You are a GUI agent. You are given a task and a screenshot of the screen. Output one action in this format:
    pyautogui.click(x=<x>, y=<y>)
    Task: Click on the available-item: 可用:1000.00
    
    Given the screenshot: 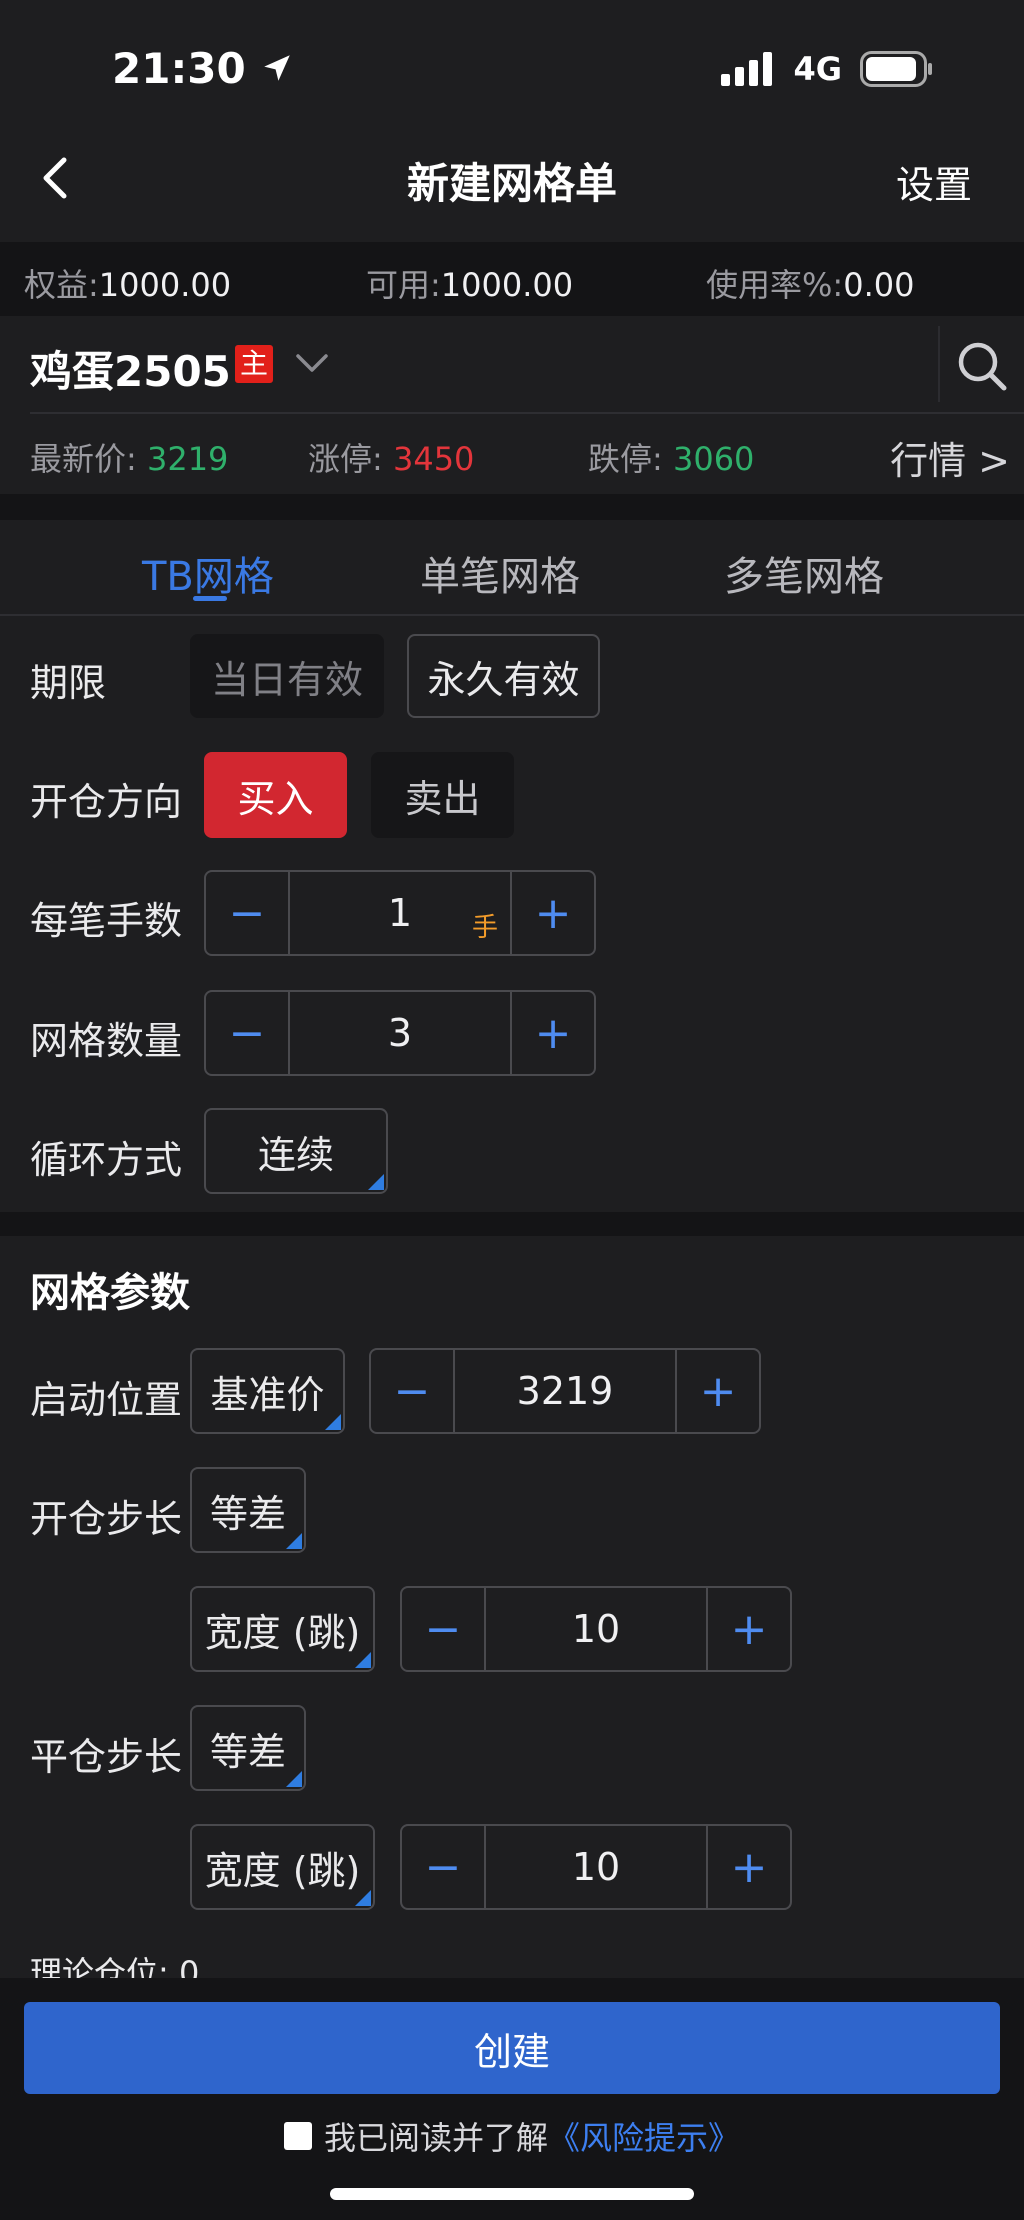 What is the action you would take?
    pyautogui.click(x=469, y=283)
    